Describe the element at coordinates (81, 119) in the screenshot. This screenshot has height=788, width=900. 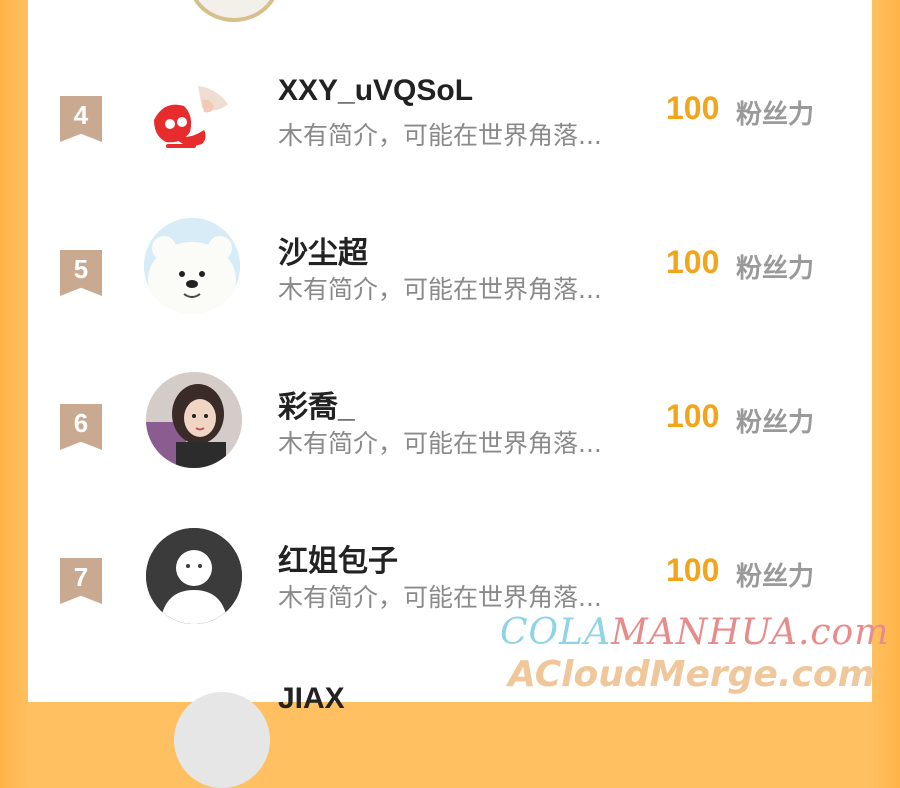
I see `rank-badge: 4` at that location.